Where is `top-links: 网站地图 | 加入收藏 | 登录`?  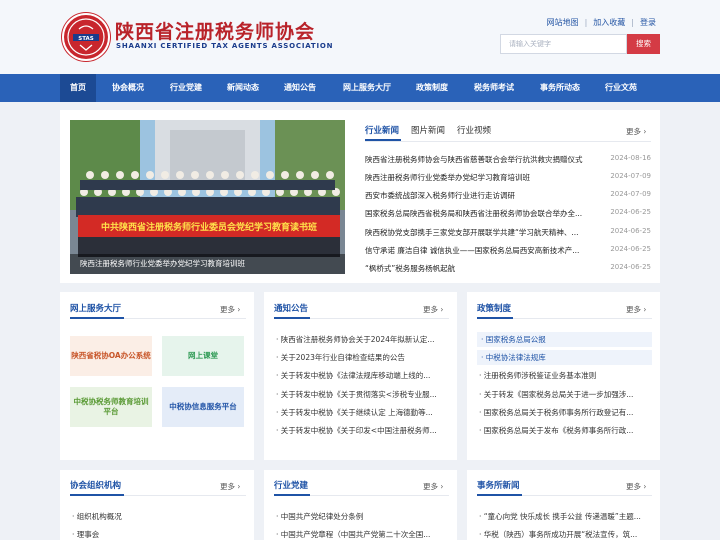
top-links: 网站地图 | 加入收藏 | 登录 is located at coordinates (601, 22).